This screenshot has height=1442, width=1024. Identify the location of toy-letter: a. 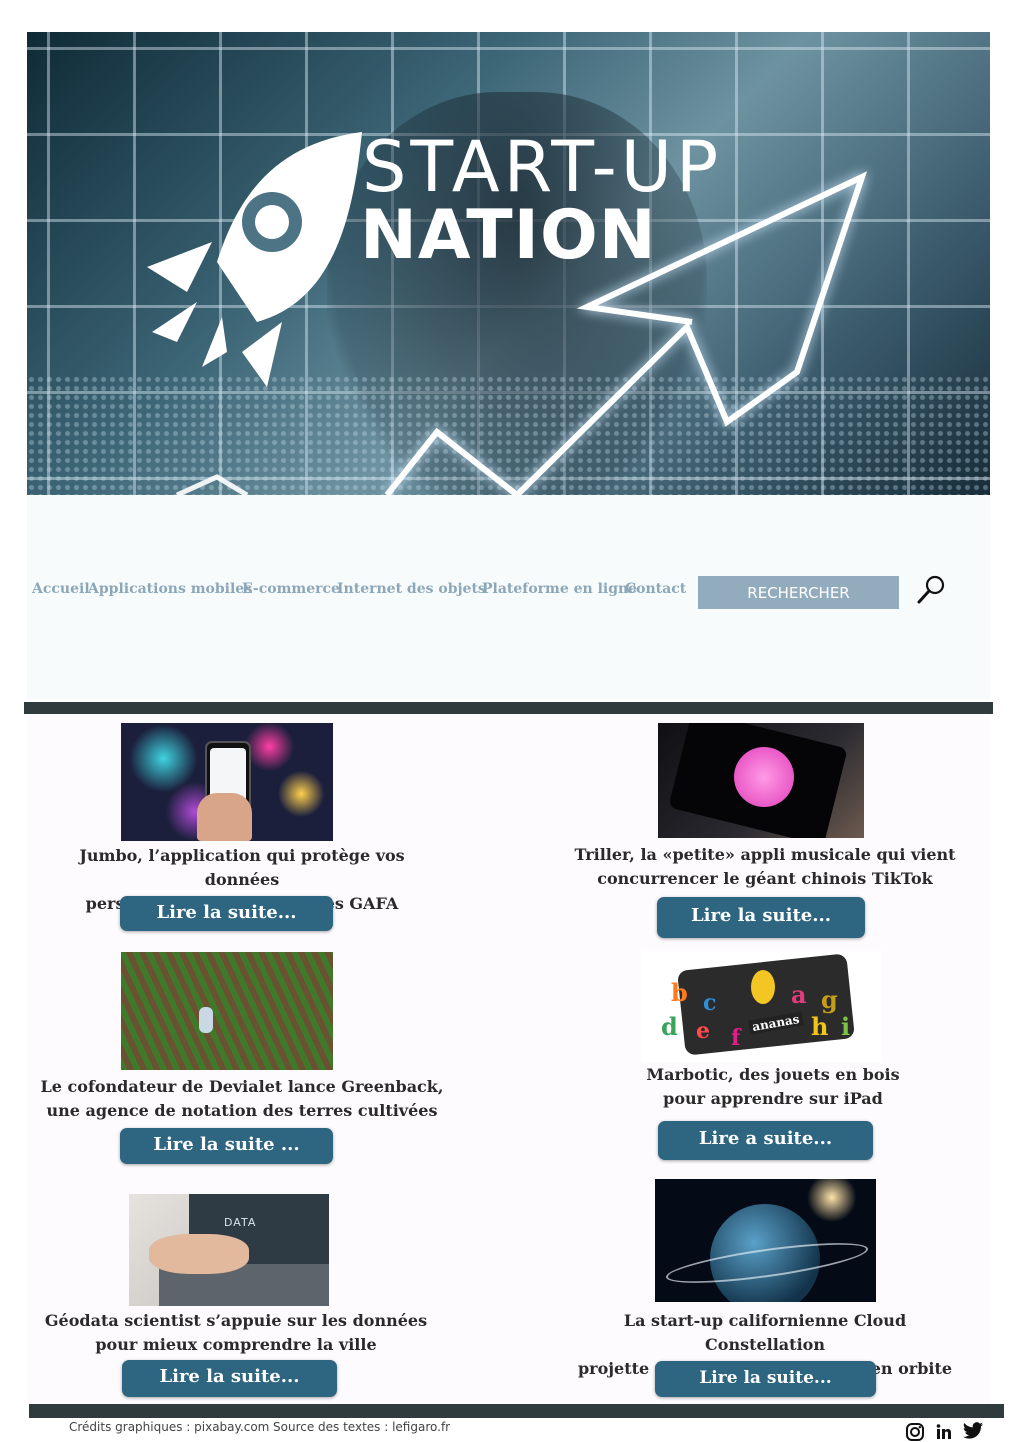
(799, 994).